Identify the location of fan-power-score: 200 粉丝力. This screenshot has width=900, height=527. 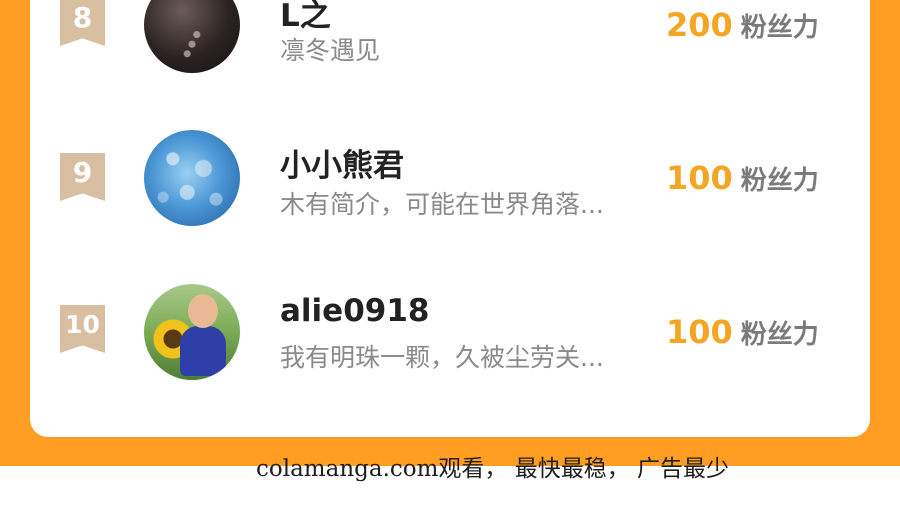
(742, 25).